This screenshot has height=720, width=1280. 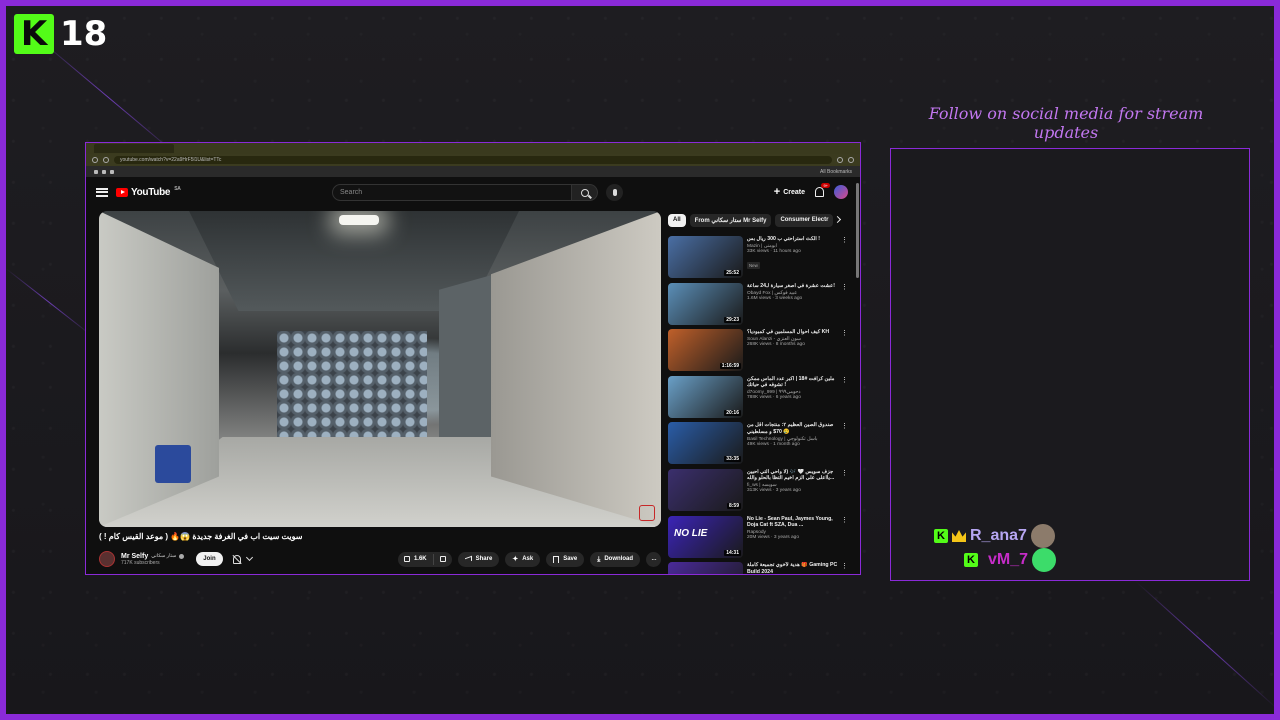 What do you see at coordinates (776, 345) in the screenshot?
I see `related-video-meta: 268K views · 8 months ago` at bounding box center [776, 345].